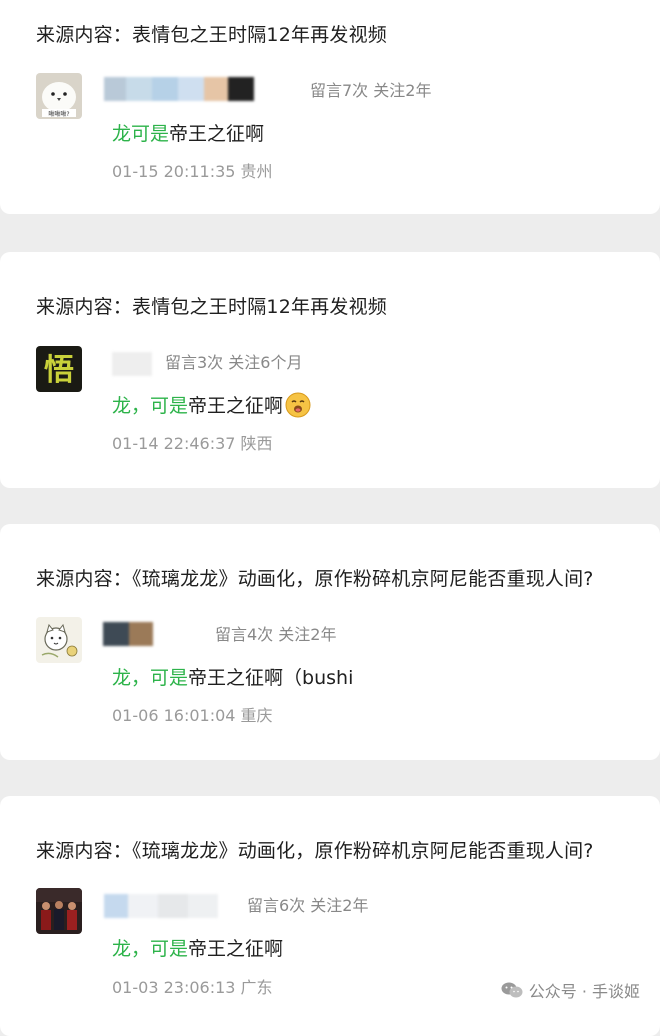 Image resolution: width=660 pixels, height=1036 pixels. Describe the element at coordinates (308, 905) in the screenshot. I see `user-stats: 留言6次 关注2年` at that location.